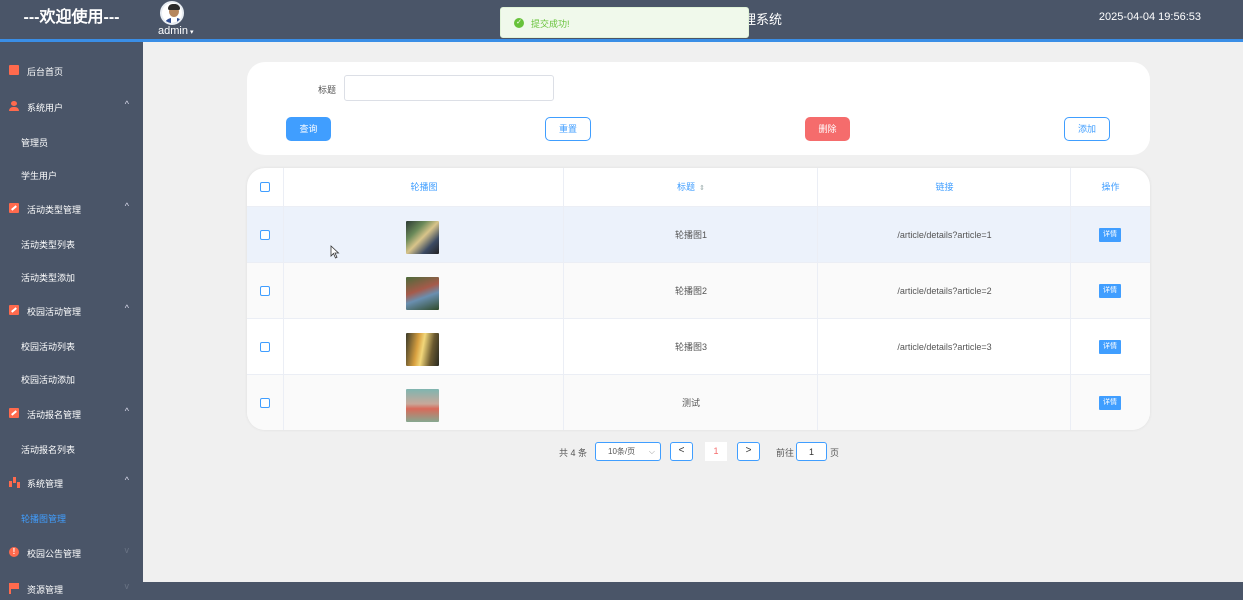 Image resolution: width=1243 pixels, height=600 pixels. What do you see at coordinates (71, 482) in the screenshot?
I see `sidebar-item-system-management: 系统管理 ^` at bounding box center [71, 482].